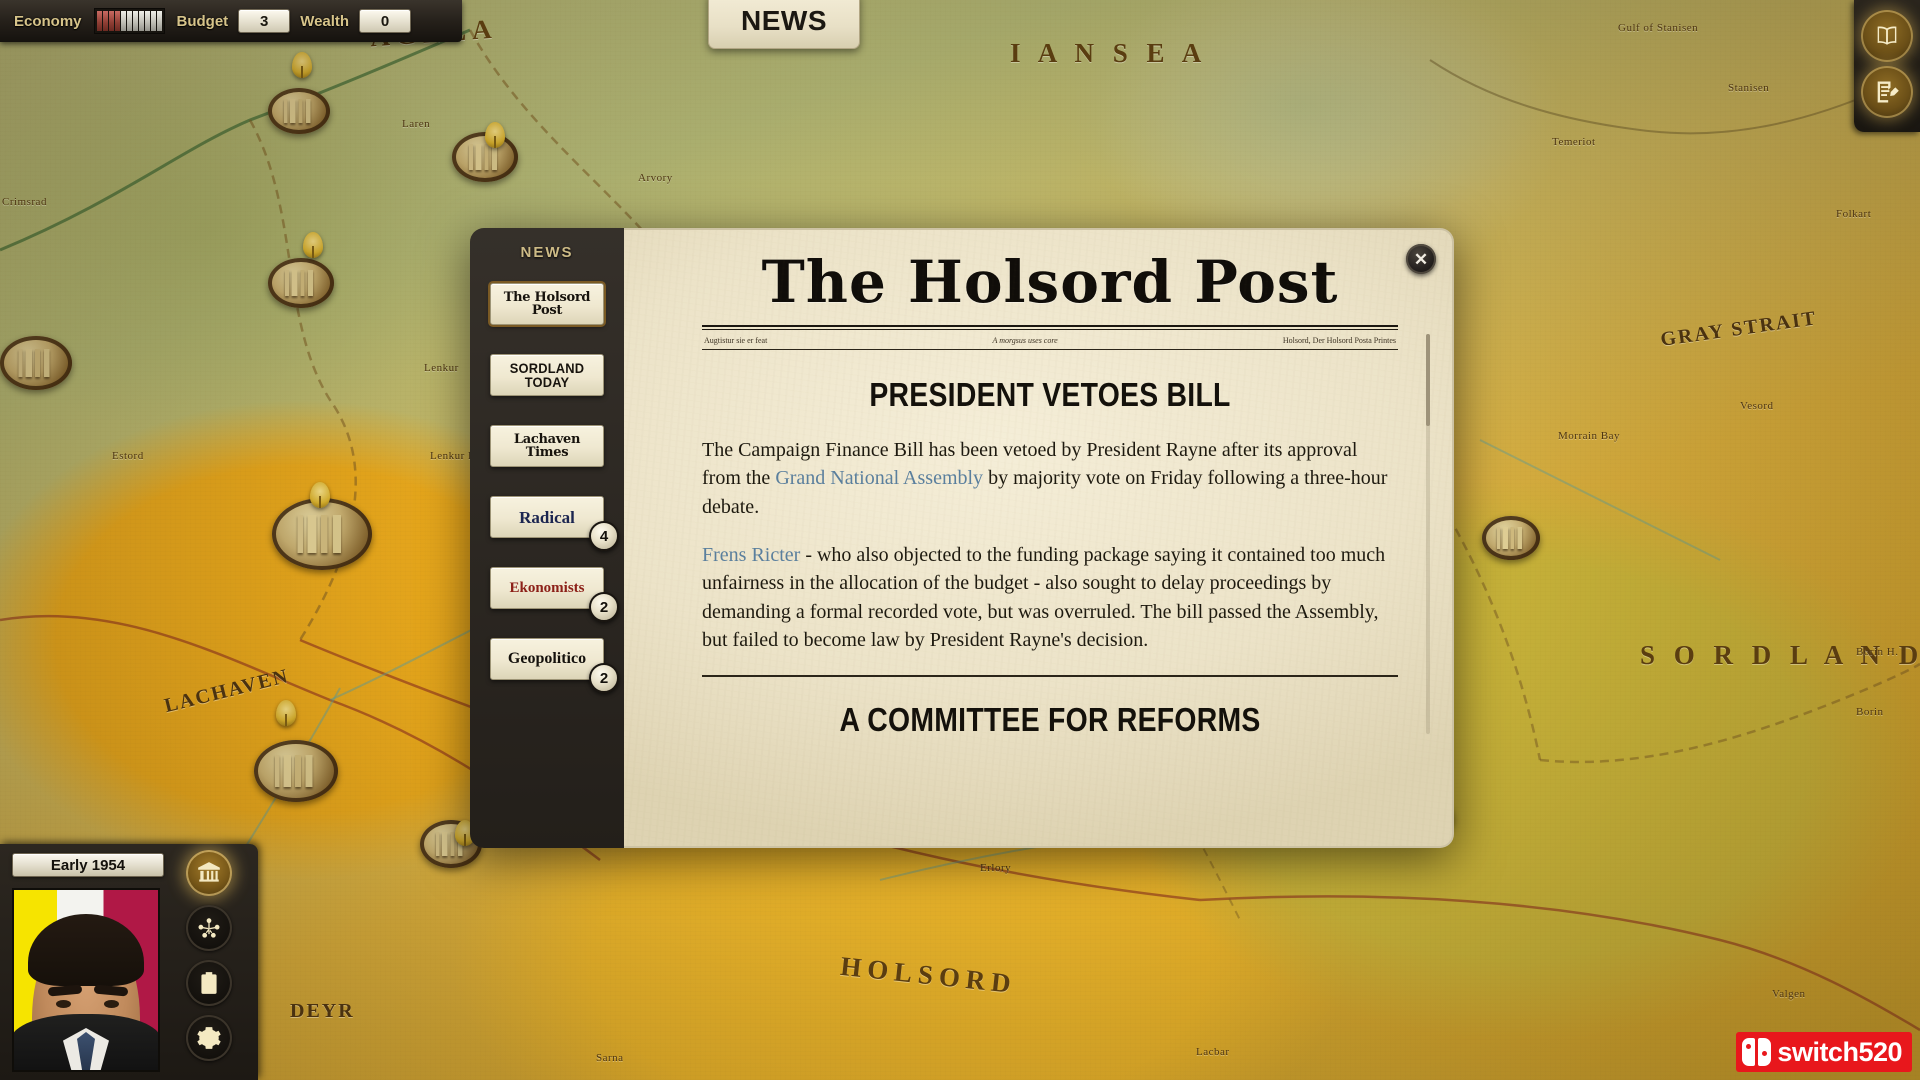 This screenshot has height=1080, width=1920. I want to click on hud-action-buttons, so click(209, 960).